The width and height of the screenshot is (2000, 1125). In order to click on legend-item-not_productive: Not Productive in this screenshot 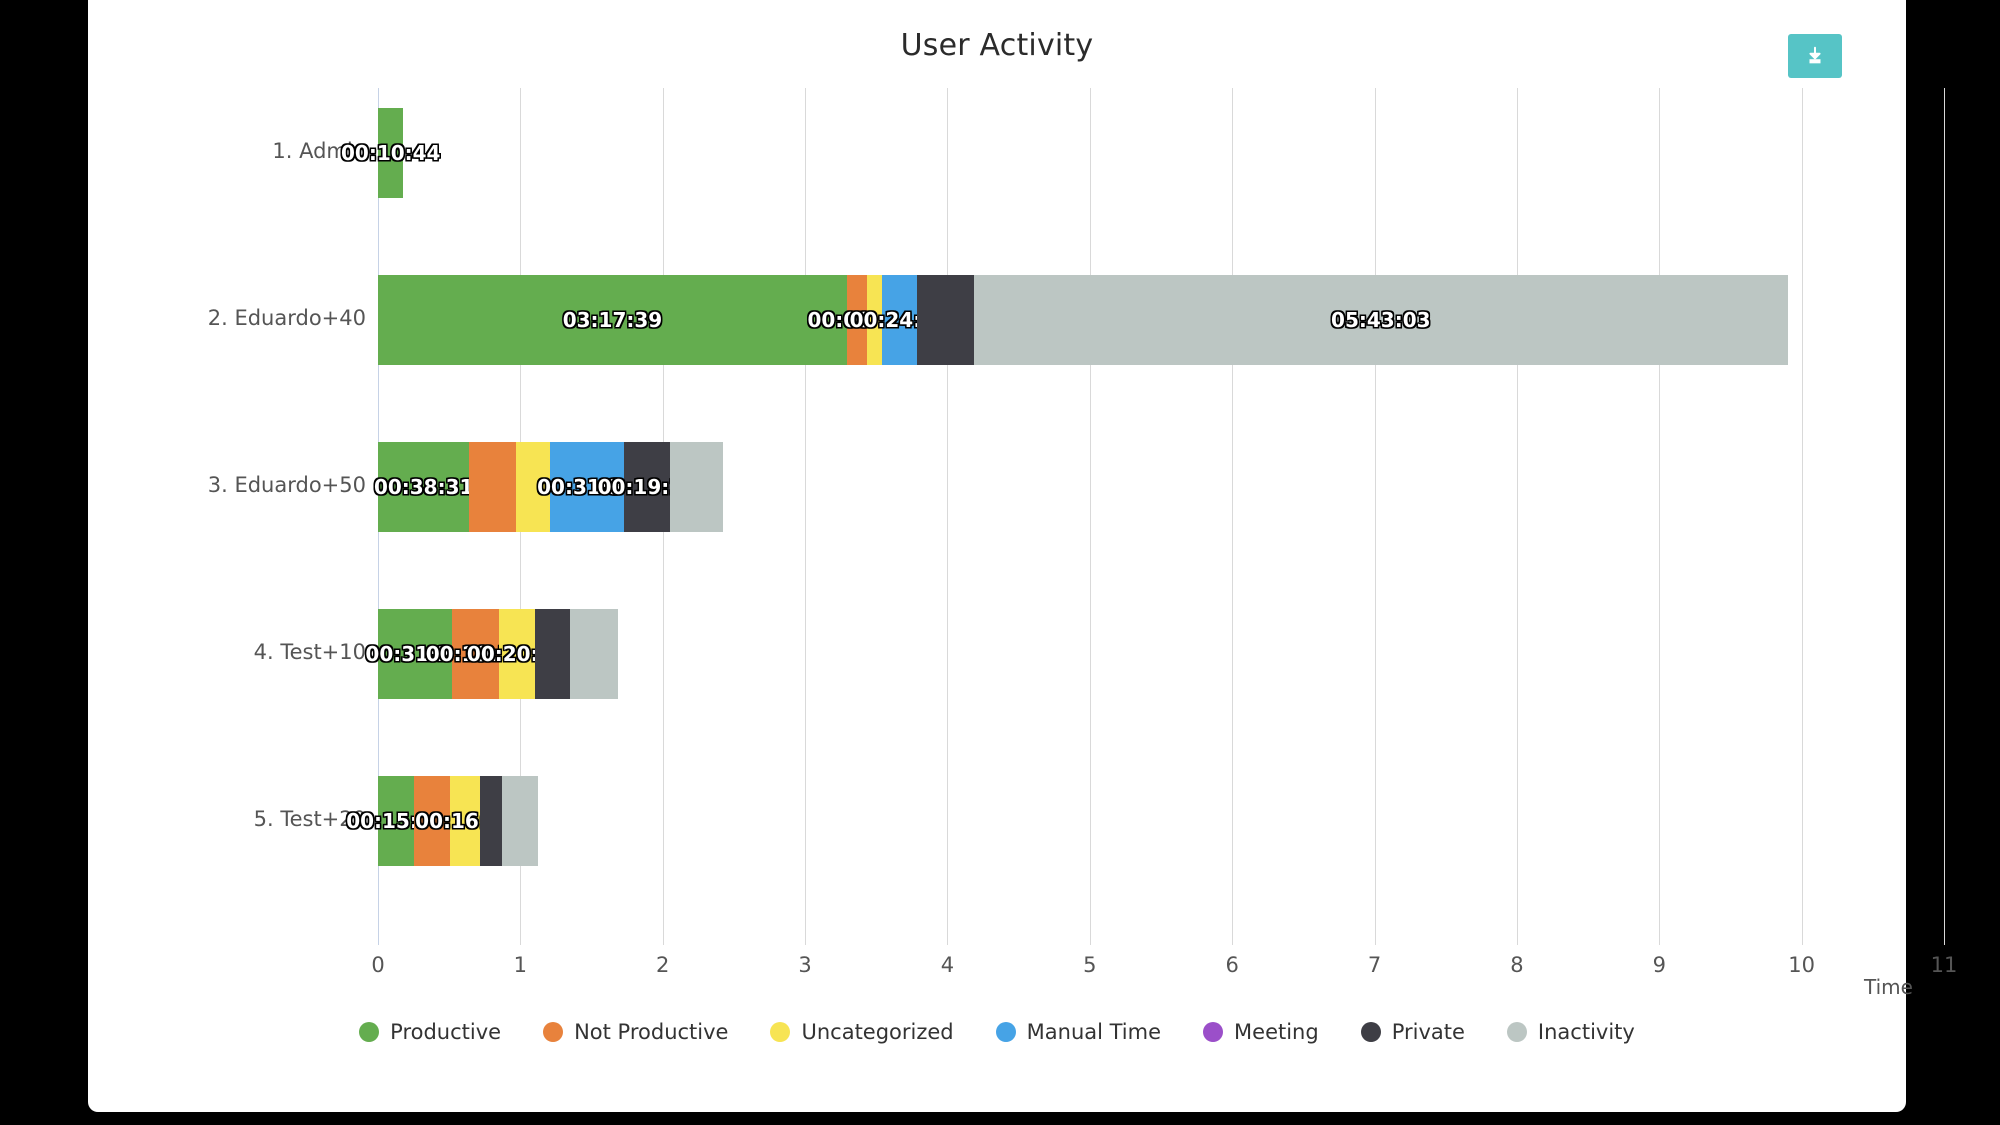, I will do `click(635, 1032)`.